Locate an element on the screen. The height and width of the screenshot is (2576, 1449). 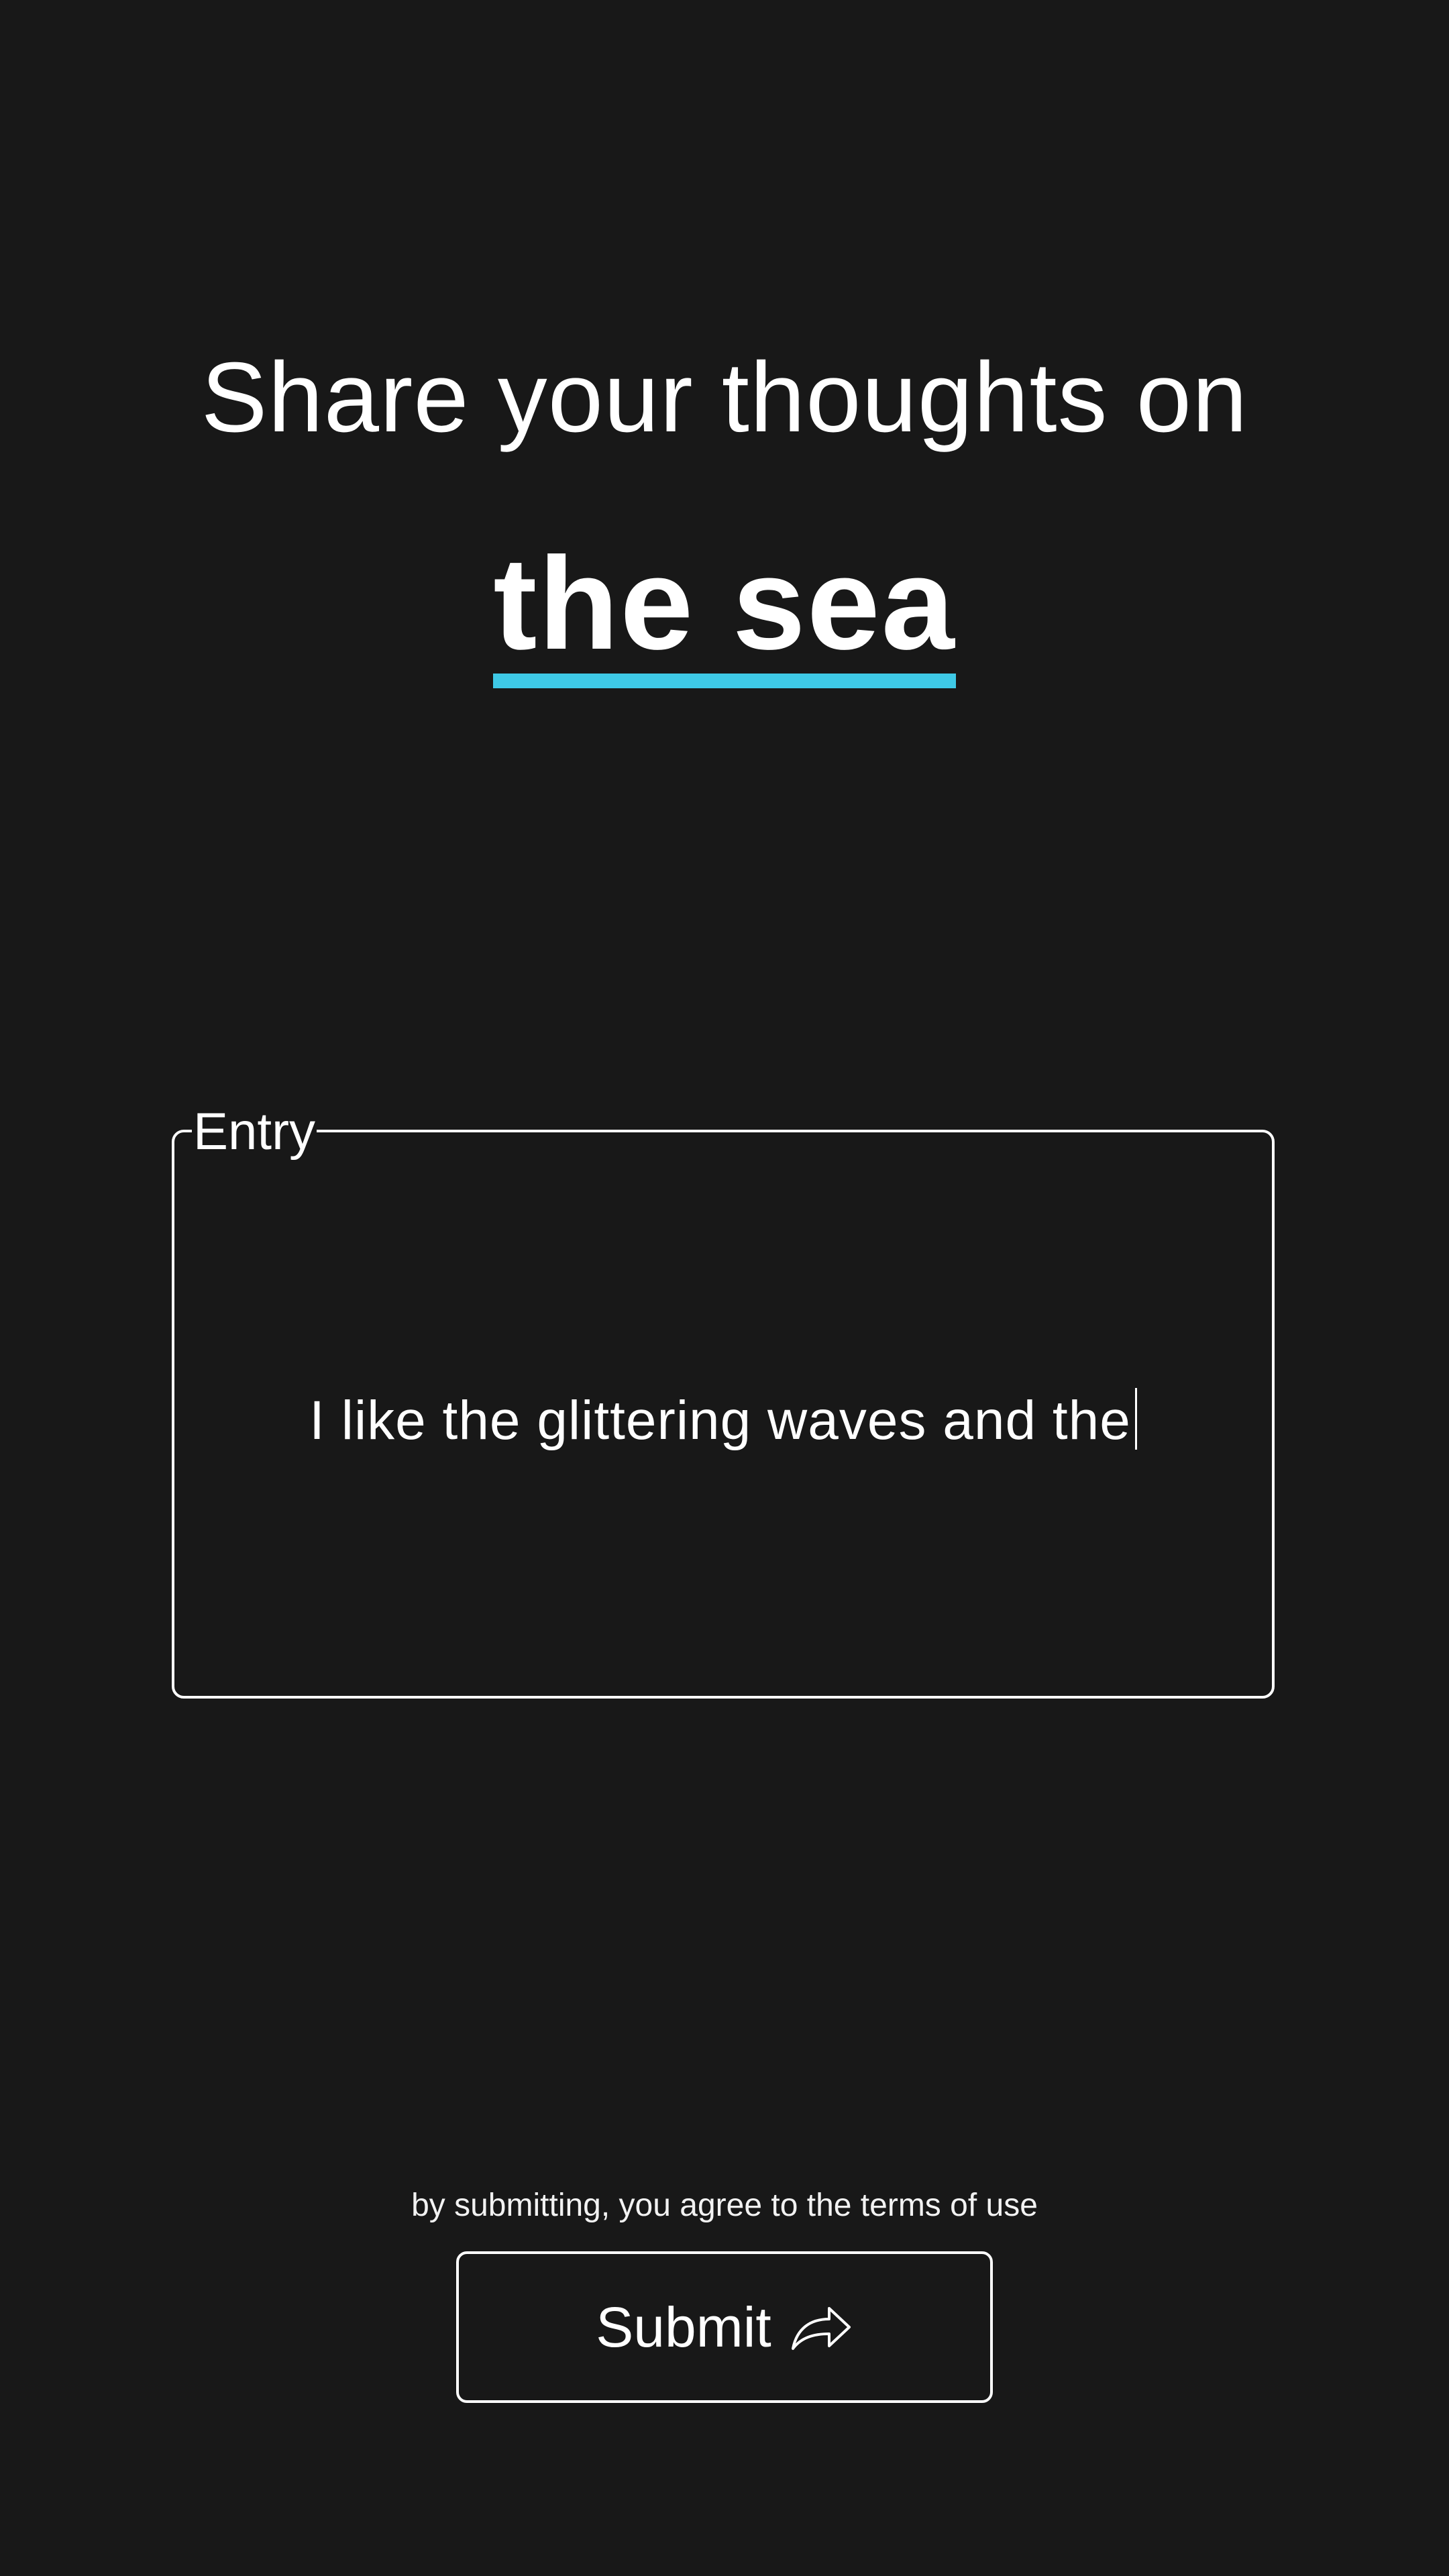
entry-value: I like the glittering waves and the is located at coordinates (720, 1420).